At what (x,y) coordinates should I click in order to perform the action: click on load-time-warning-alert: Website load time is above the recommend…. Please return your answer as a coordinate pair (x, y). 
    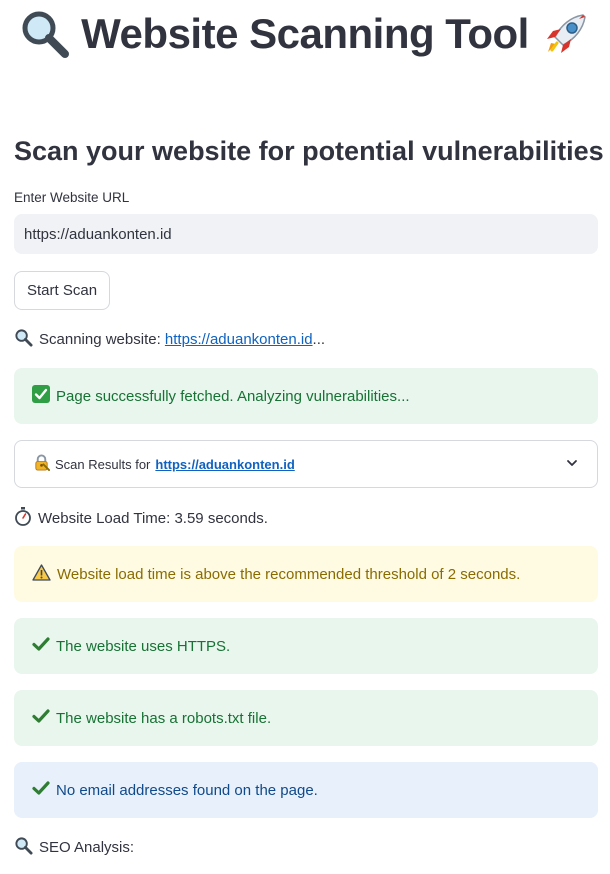
    Looking at the image, I should click on (306, 574).